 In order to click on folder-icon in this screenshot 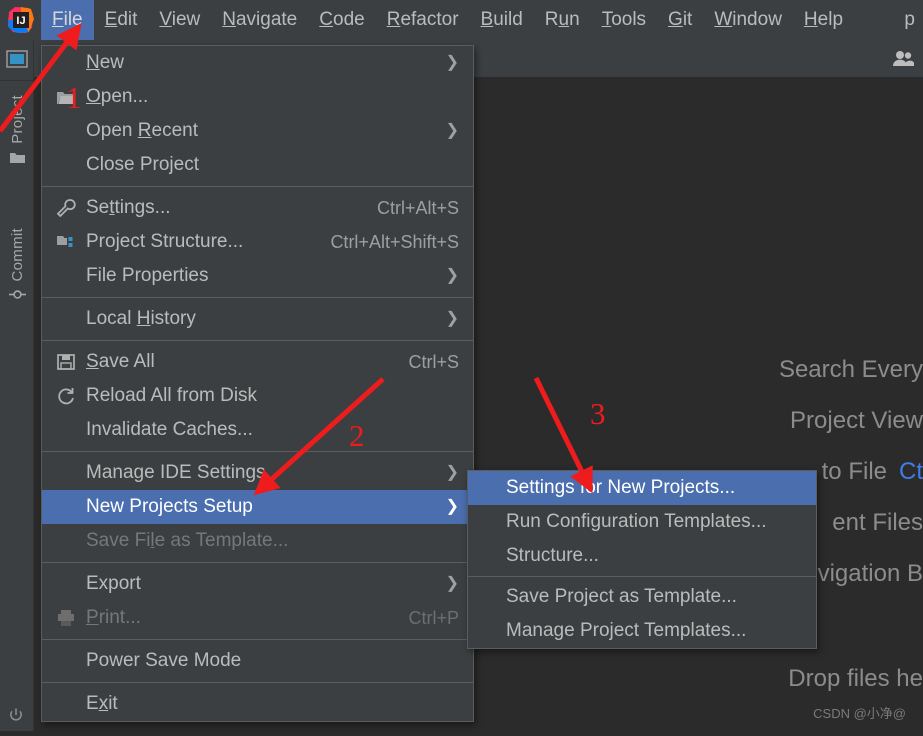, I will do `click(17, 157)`.